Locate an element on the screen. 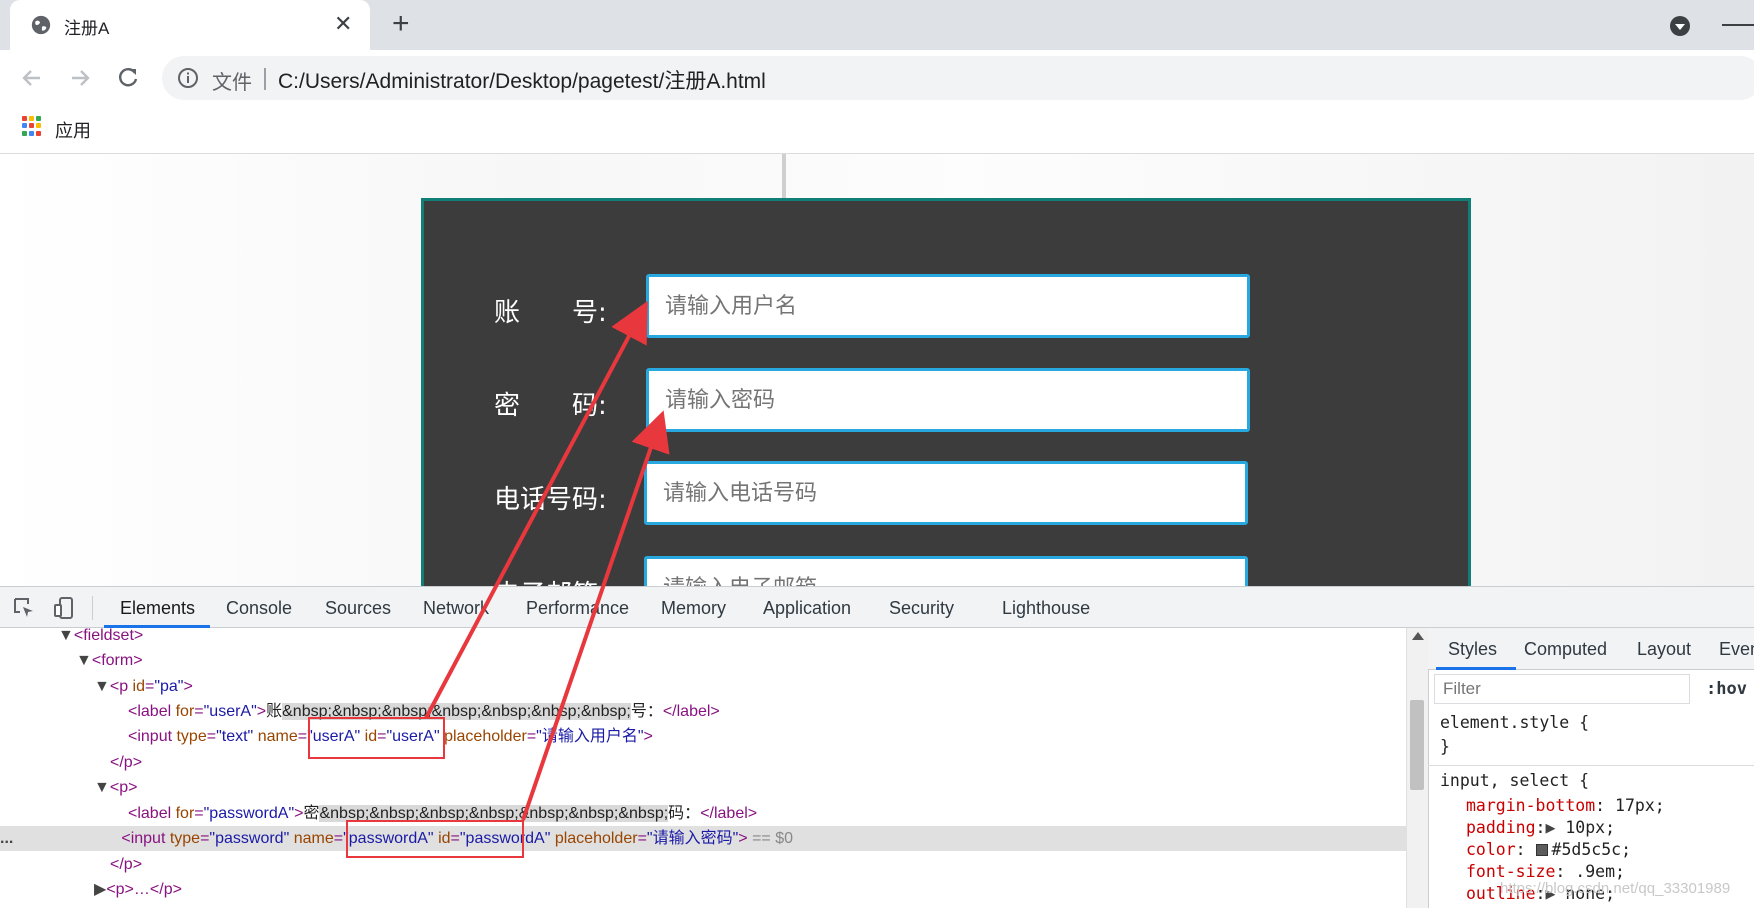 Image resolution: width=1754 pixels, height=908 pixels. phone-input is located at coordinates (946, 493).